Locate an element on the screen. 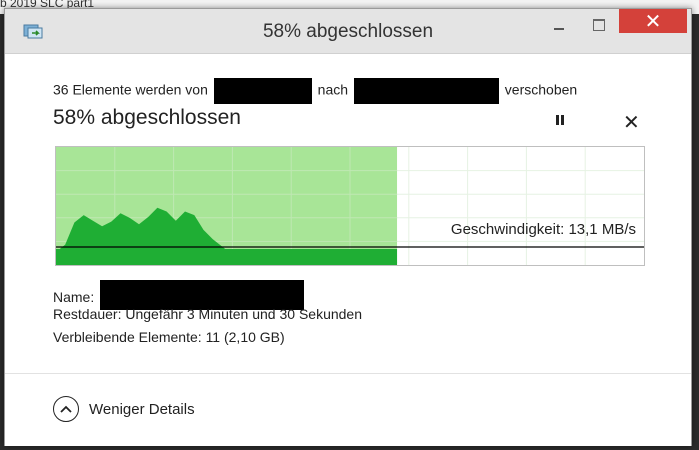  transfer-prefix: 36 Elemente werden von is located at coordinates (130, 89).